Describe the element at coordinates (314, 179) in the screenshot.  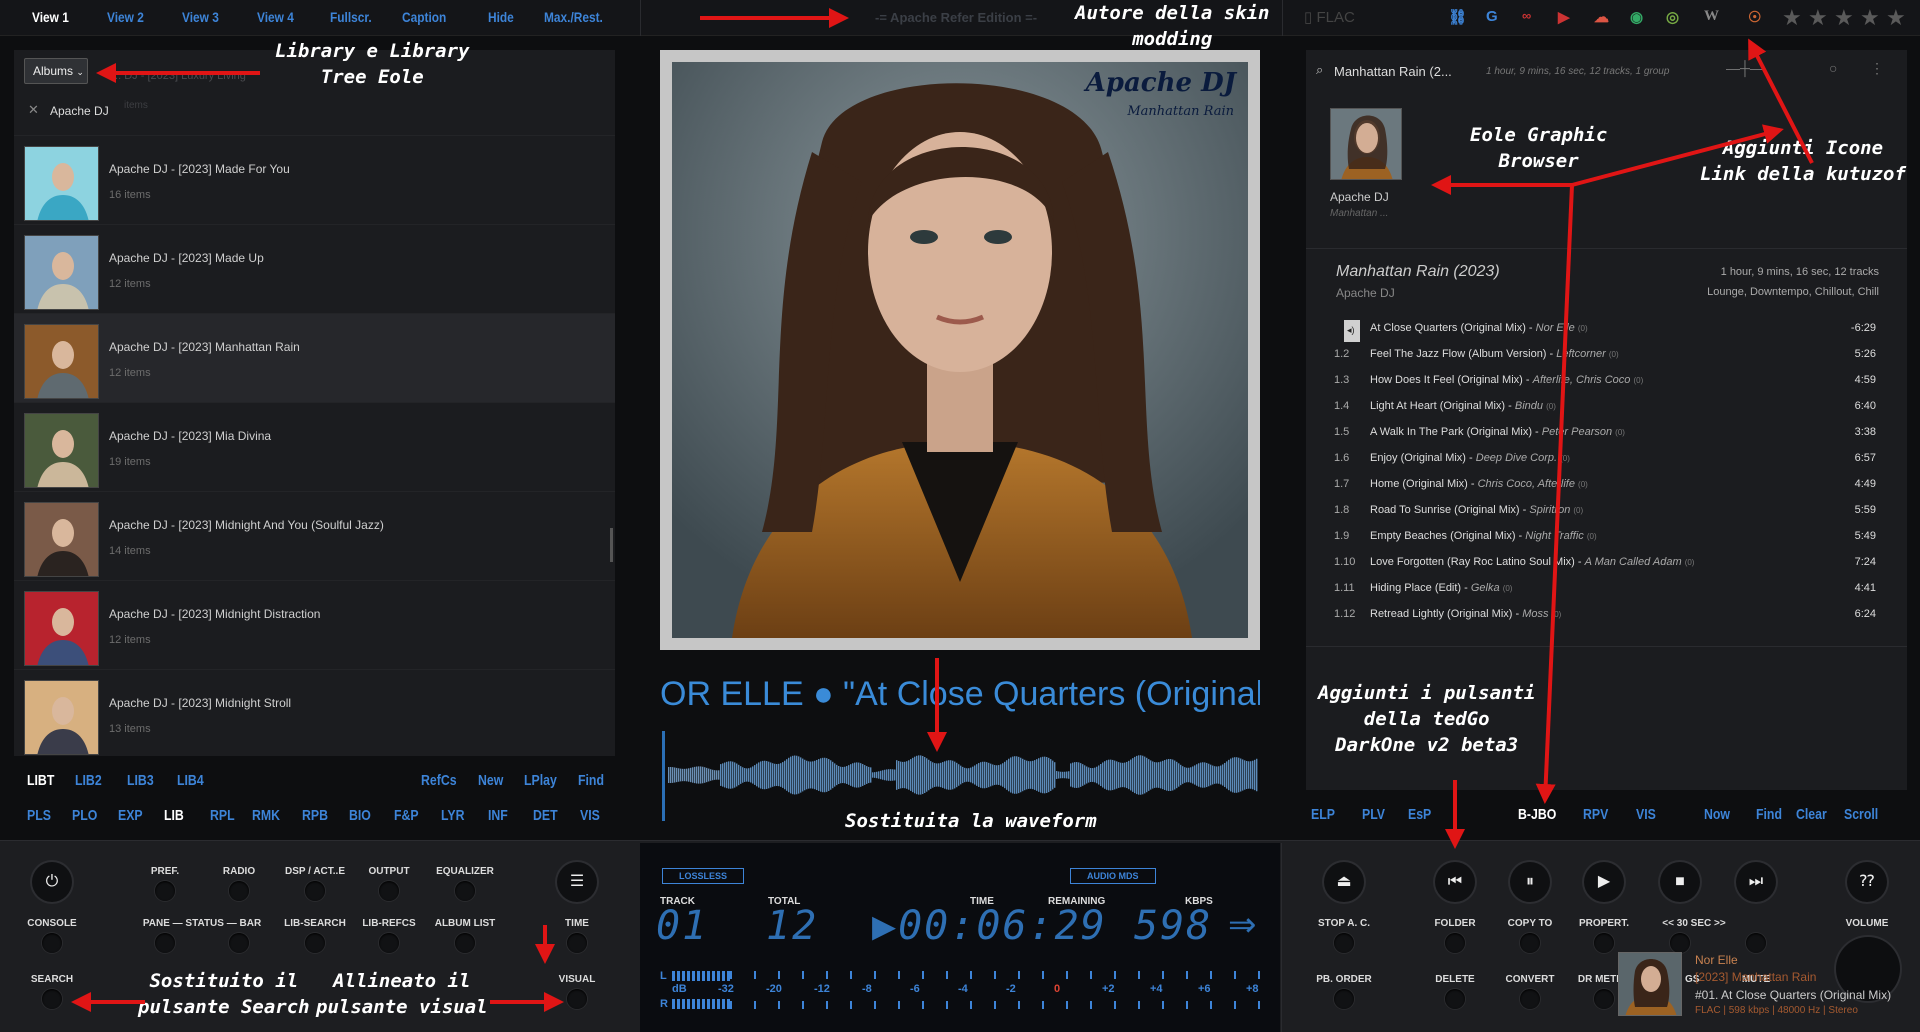
I see `album-row: Apache DJ - [2023] Made For You 16 items` at that location.